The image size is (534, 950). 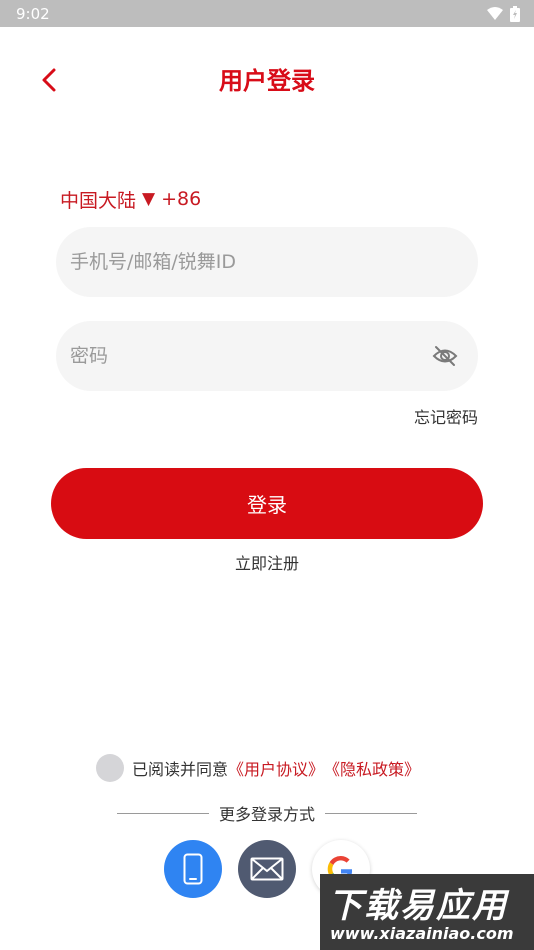 What do you see at coordinates (267, 503) in the screenshot?
I see `login-button: 登录` at bounding box center [267, 503].